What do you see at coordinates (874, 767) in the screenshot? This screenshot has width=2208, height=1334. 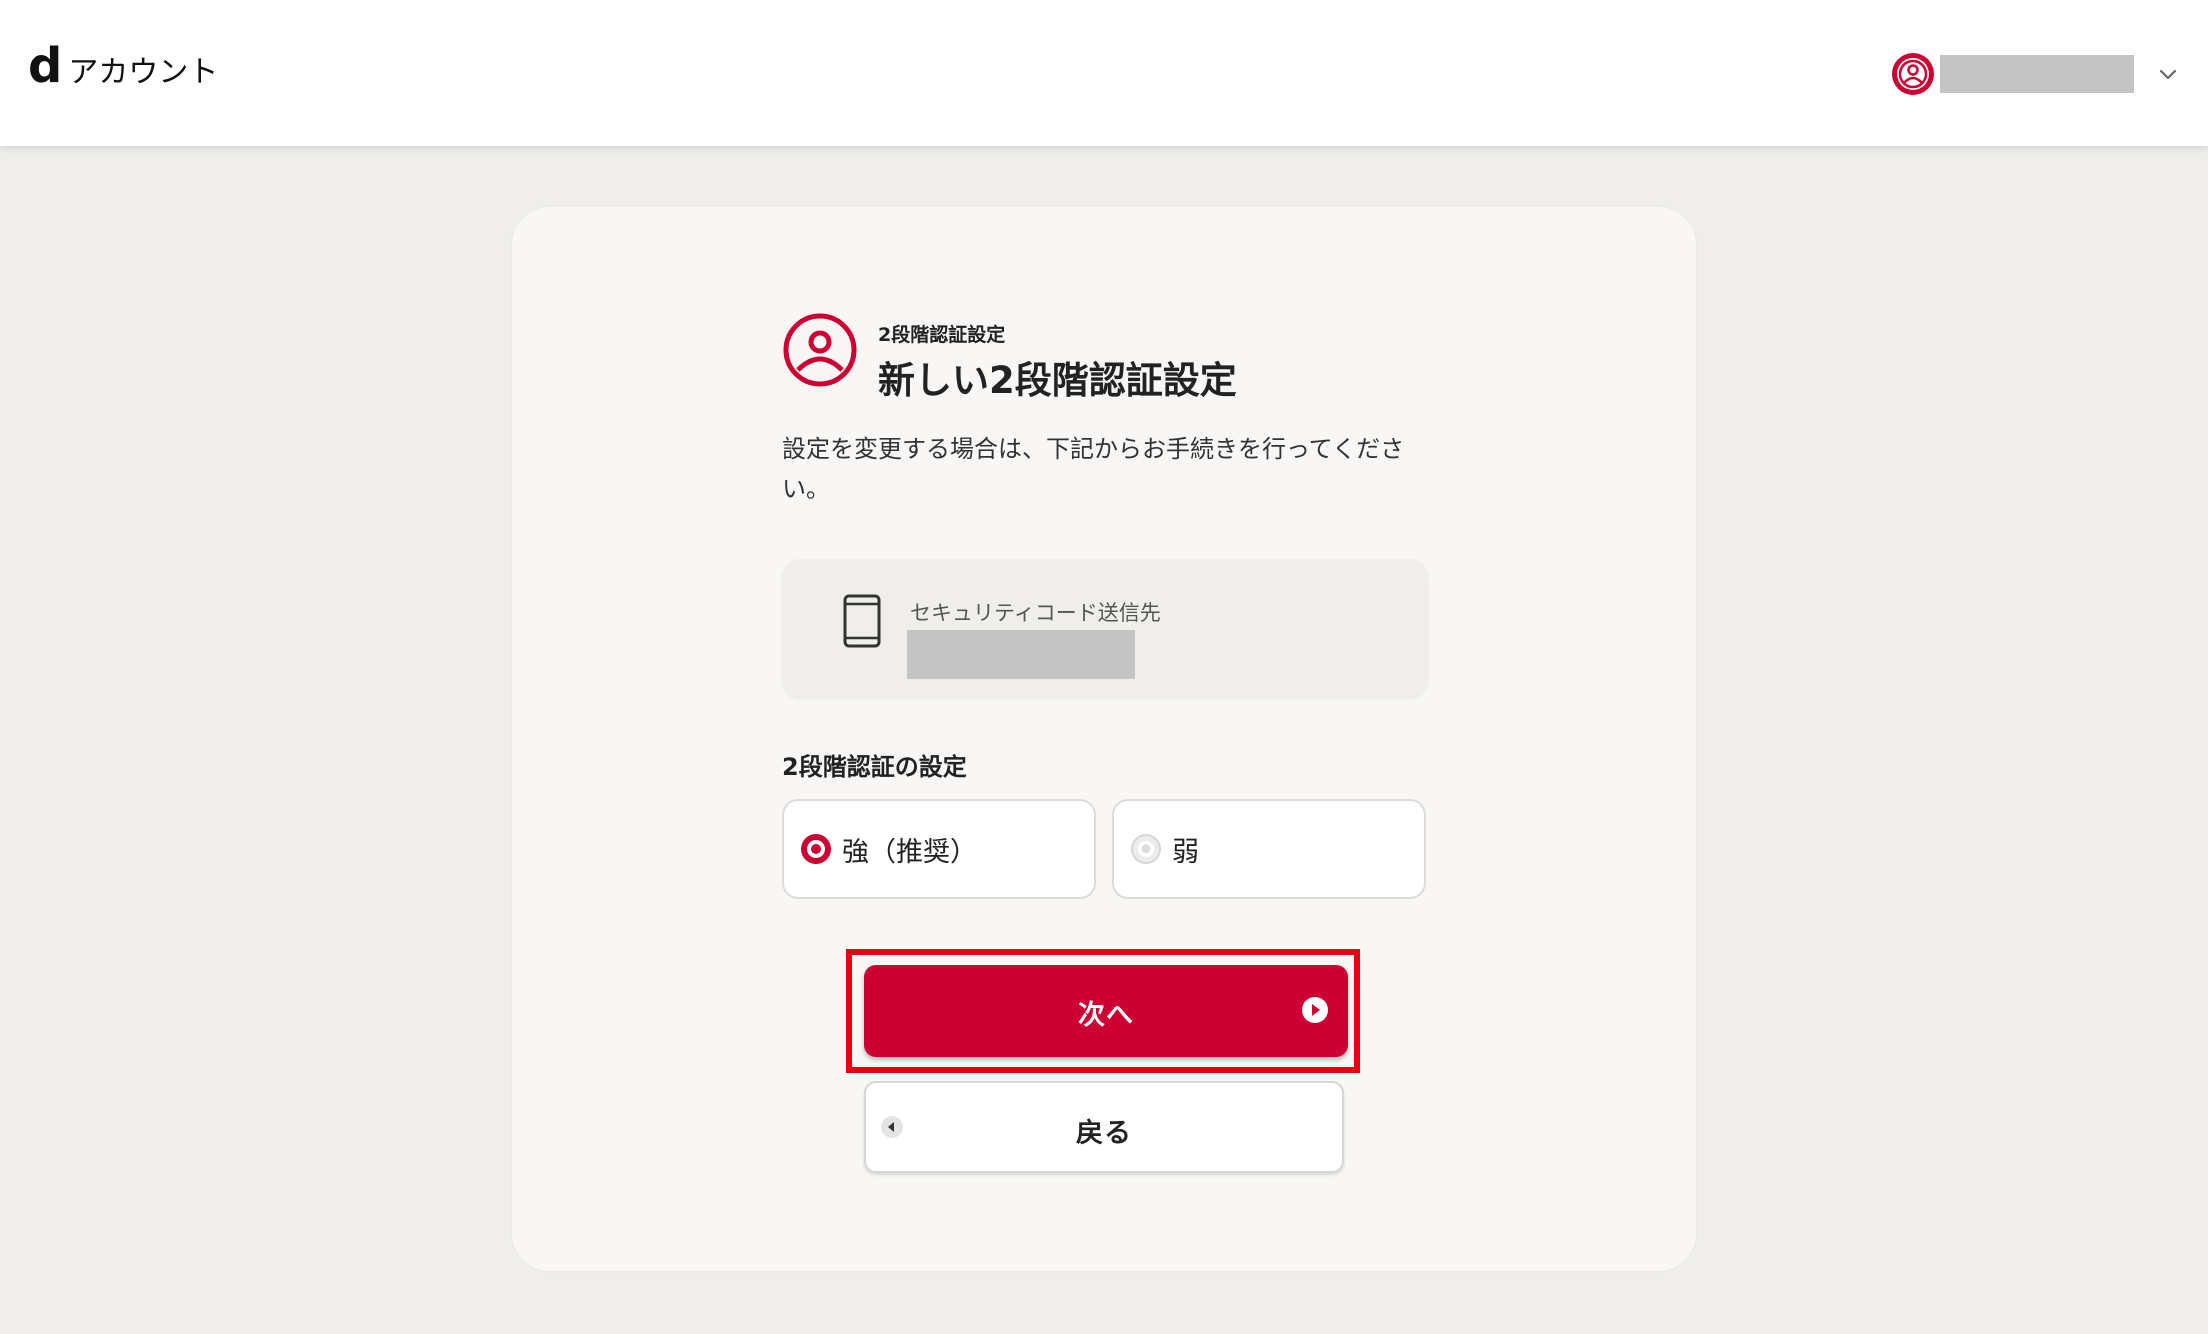 I see `two-factor-setting-label: 2段階認証の設定` at bounding box center [874, 767].